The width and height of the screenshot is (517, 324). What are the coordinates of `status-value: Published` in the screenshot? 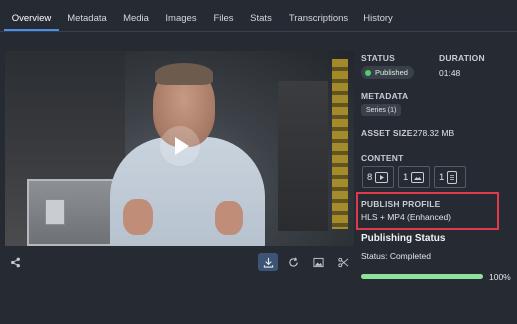 It's located at (391, 72).